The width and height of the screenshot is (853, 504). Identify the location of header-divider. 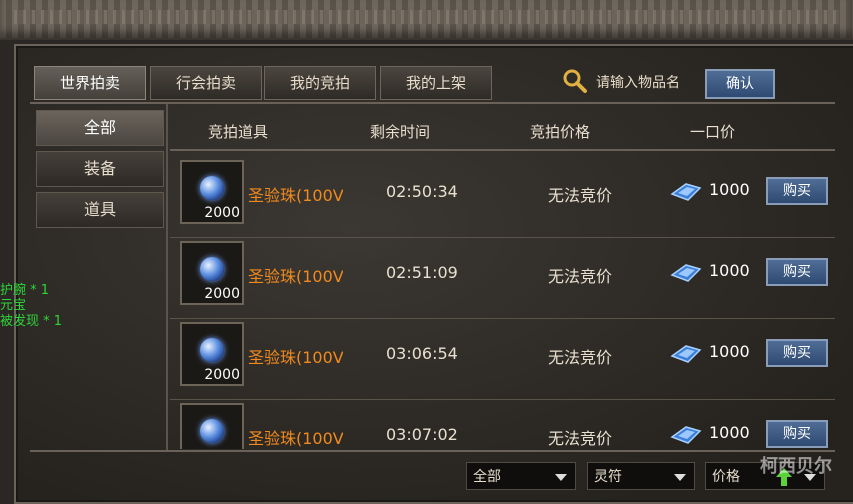
(502, 150).